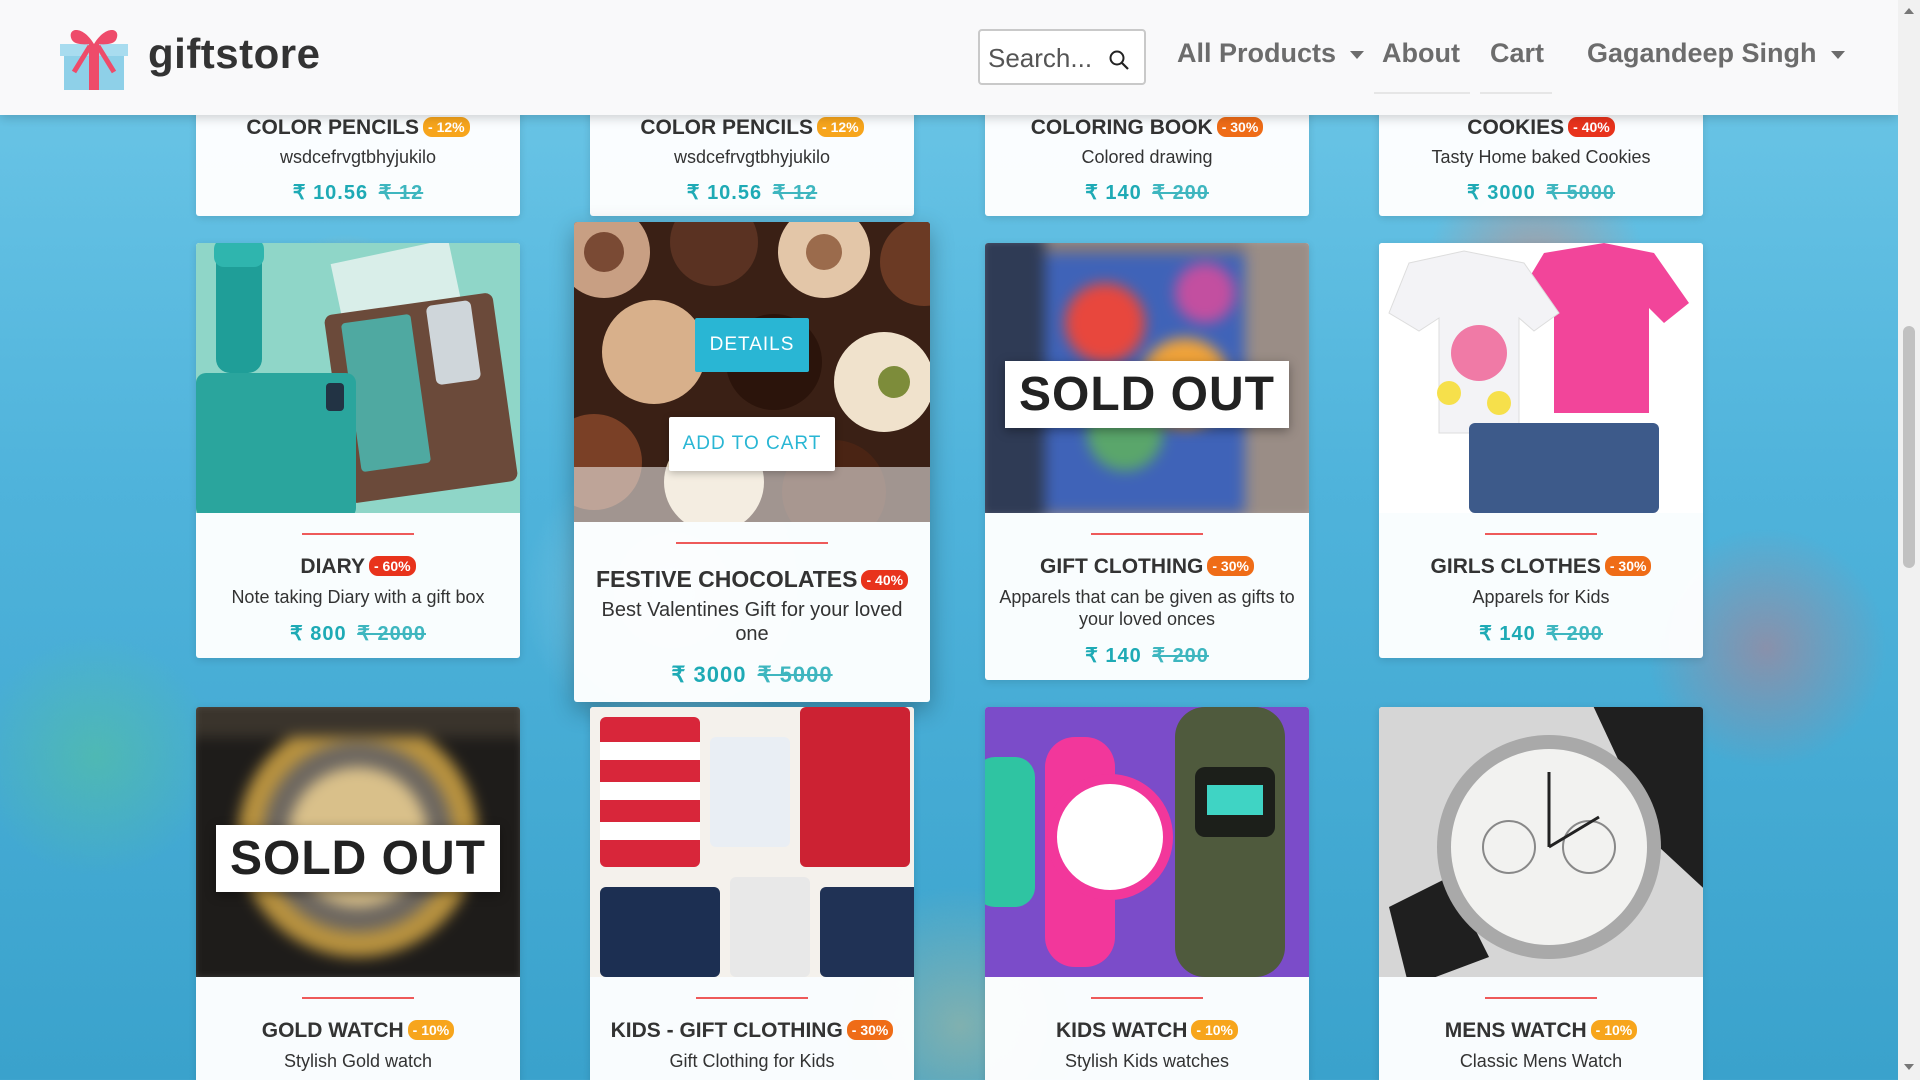 The width and height of the screenshot is (1920, 1080). I want to click on gold-watch-image: SOLD OUT, so click(358, 842).